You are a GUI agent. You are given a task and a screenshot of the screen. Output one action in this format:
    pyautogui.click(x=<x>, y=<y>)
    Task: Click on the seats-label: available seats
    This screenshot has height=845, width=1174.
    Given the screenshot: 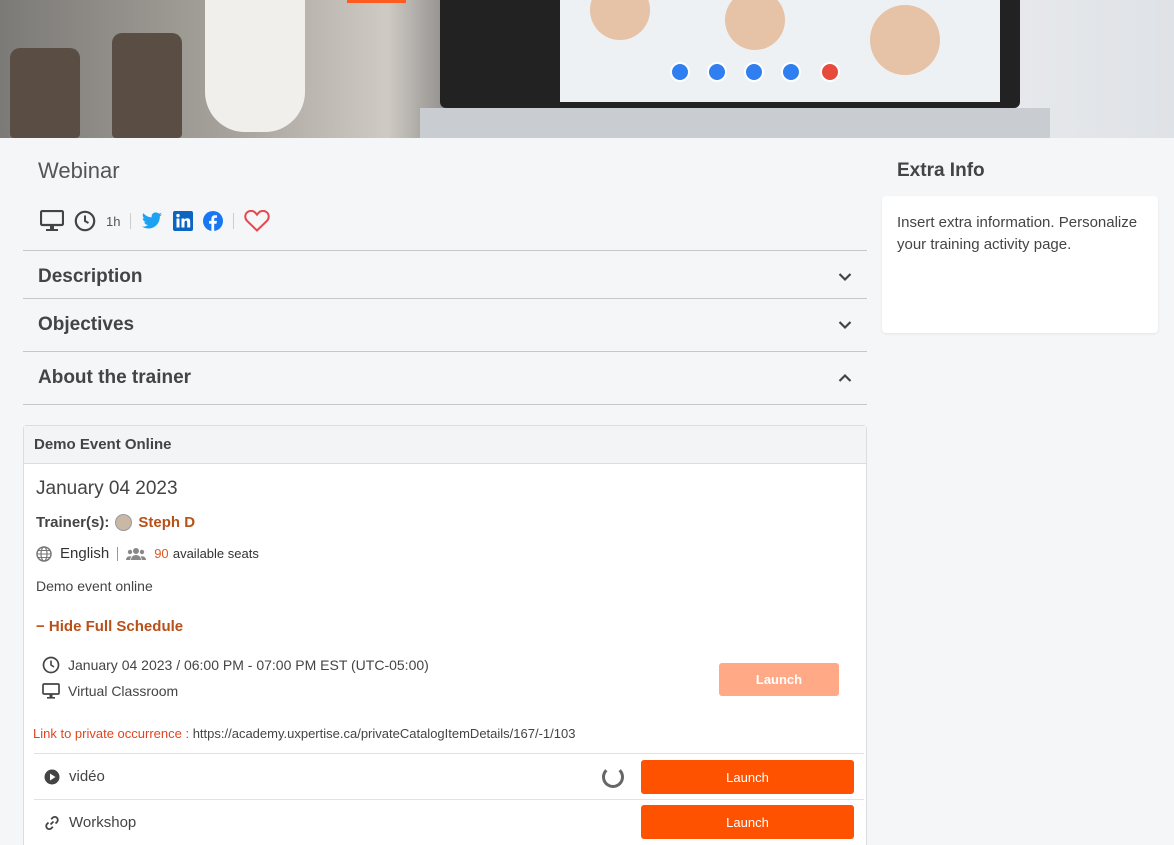 What is the action you would take?
    pyautogui.click(x=215, y=553)
    